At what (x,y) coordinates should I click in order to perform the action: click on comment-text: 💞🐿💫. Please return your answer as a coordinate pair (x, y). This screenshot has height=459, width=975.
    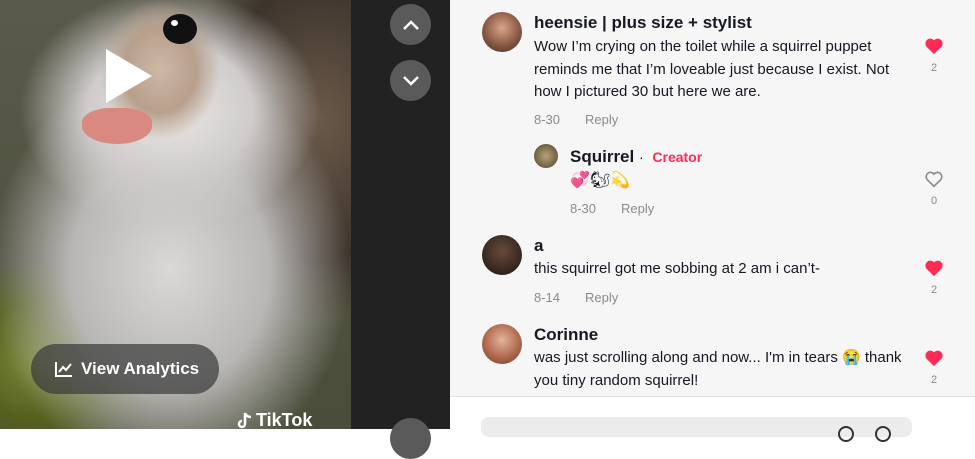
    Looking at the image, I should click on (600, 180).